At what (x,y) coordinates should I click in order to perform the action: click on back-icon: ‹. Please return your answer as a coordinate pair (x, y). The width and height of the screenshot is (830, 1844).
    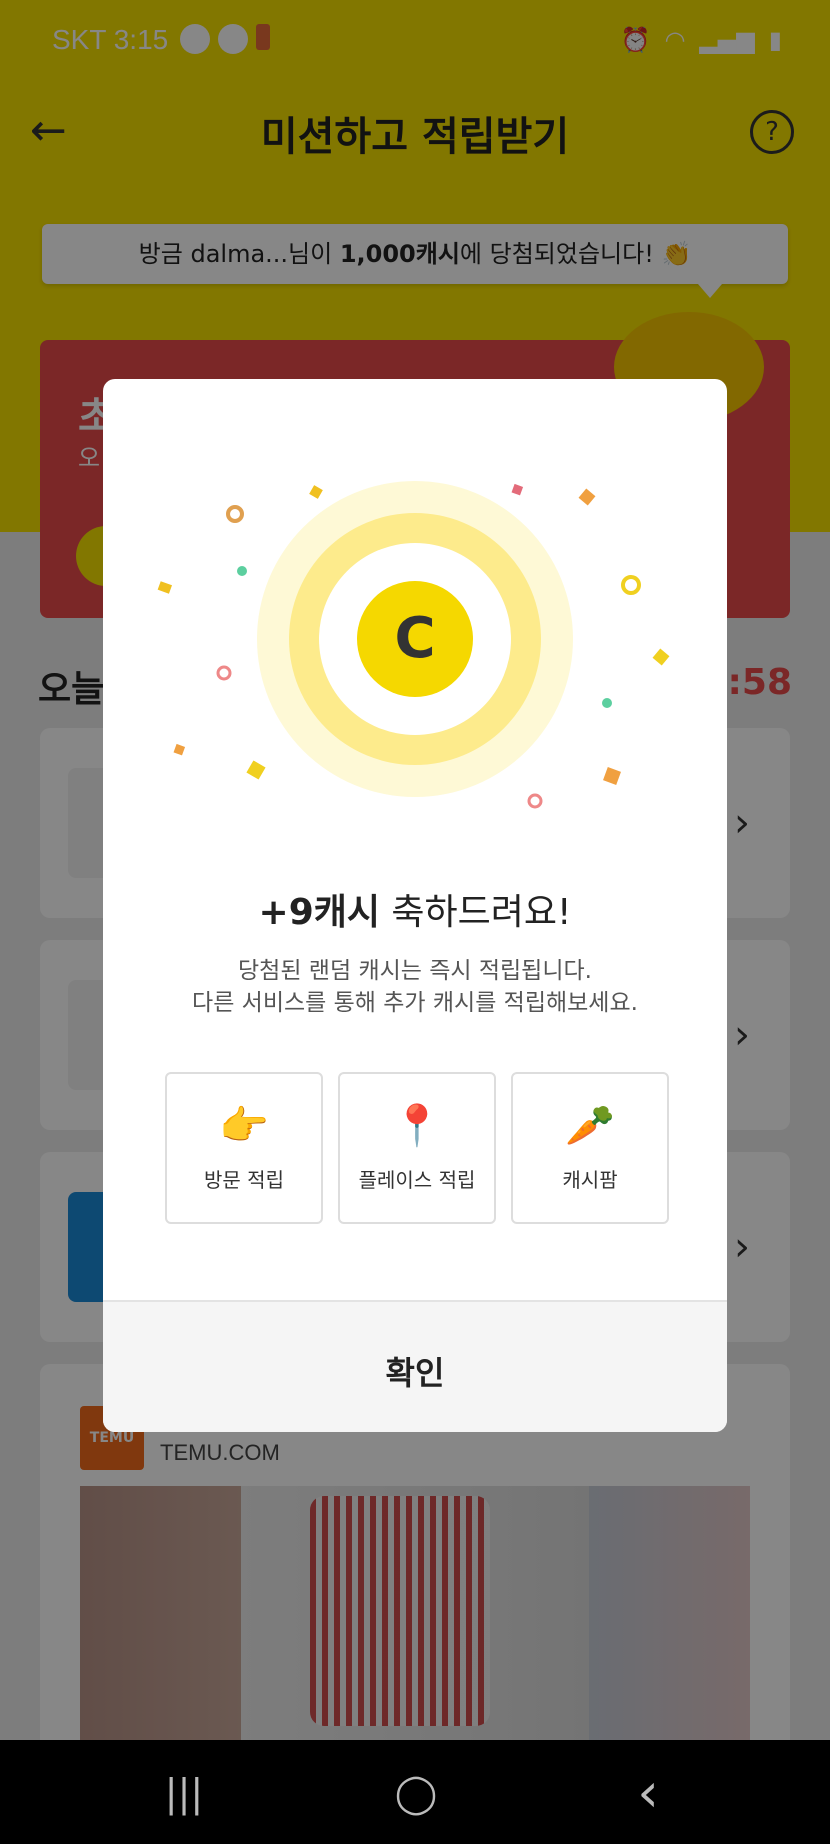
    Looking at the image, I should click on (648, 1793).